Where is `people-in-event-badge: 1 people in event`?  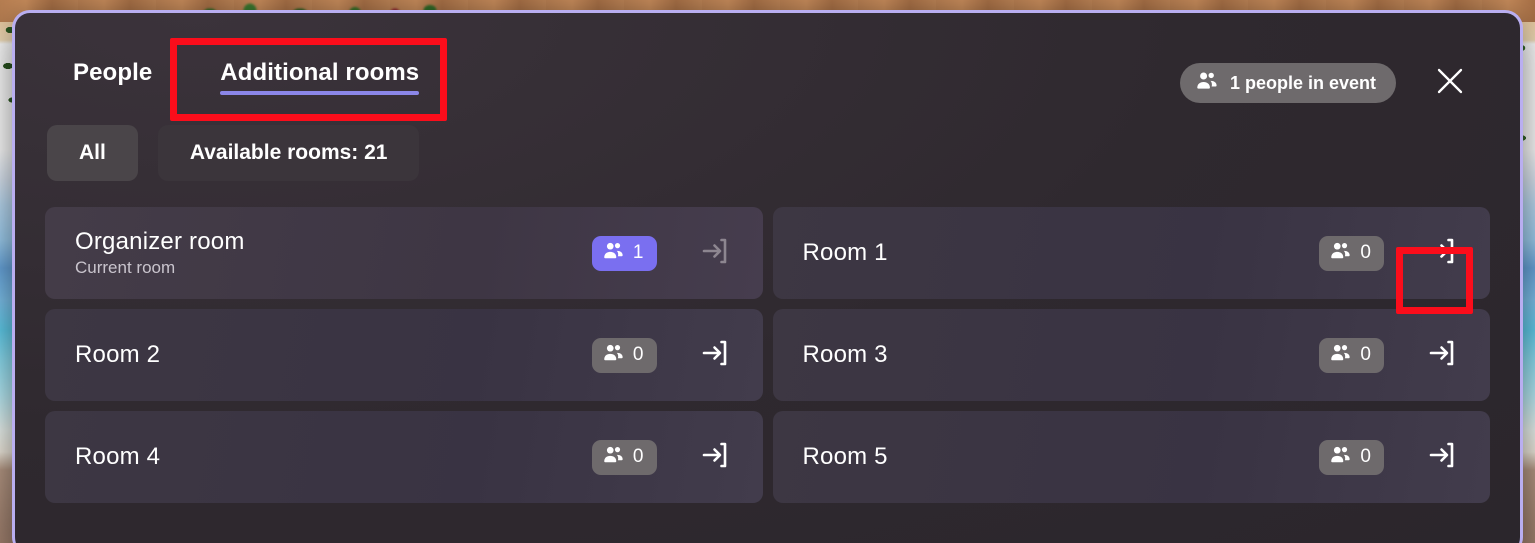
people-in-event-badge: 1 people in event is located at coordinates (1287, 83).